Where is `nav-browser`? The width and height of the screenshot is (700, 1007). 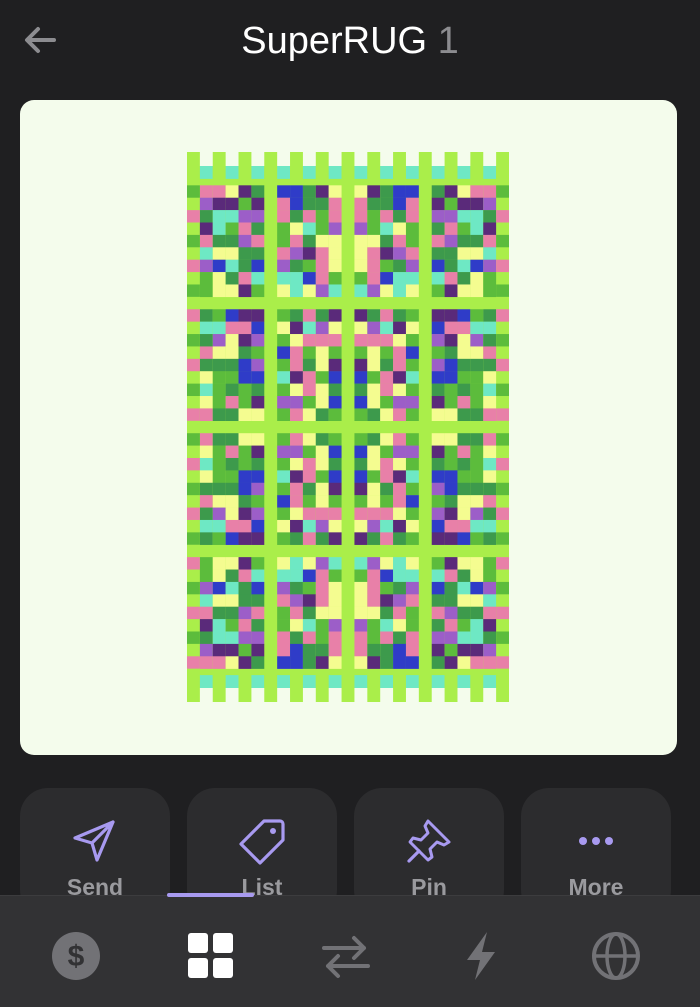
nav-browser is located at coordinates (616, 956).